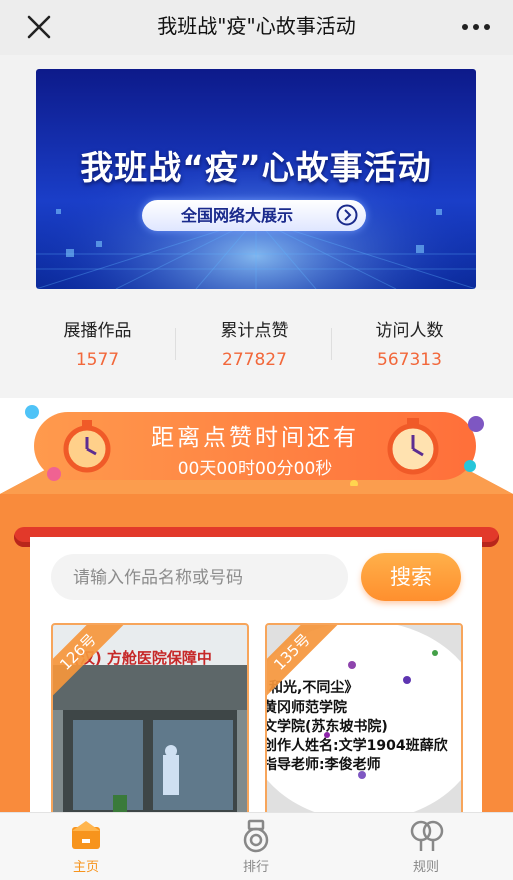  What do you see at coordinates (256, 167) in the screenshot?
I see `banner-title: 我班战“疫”心故事活动` at bounding box center [256, 167].